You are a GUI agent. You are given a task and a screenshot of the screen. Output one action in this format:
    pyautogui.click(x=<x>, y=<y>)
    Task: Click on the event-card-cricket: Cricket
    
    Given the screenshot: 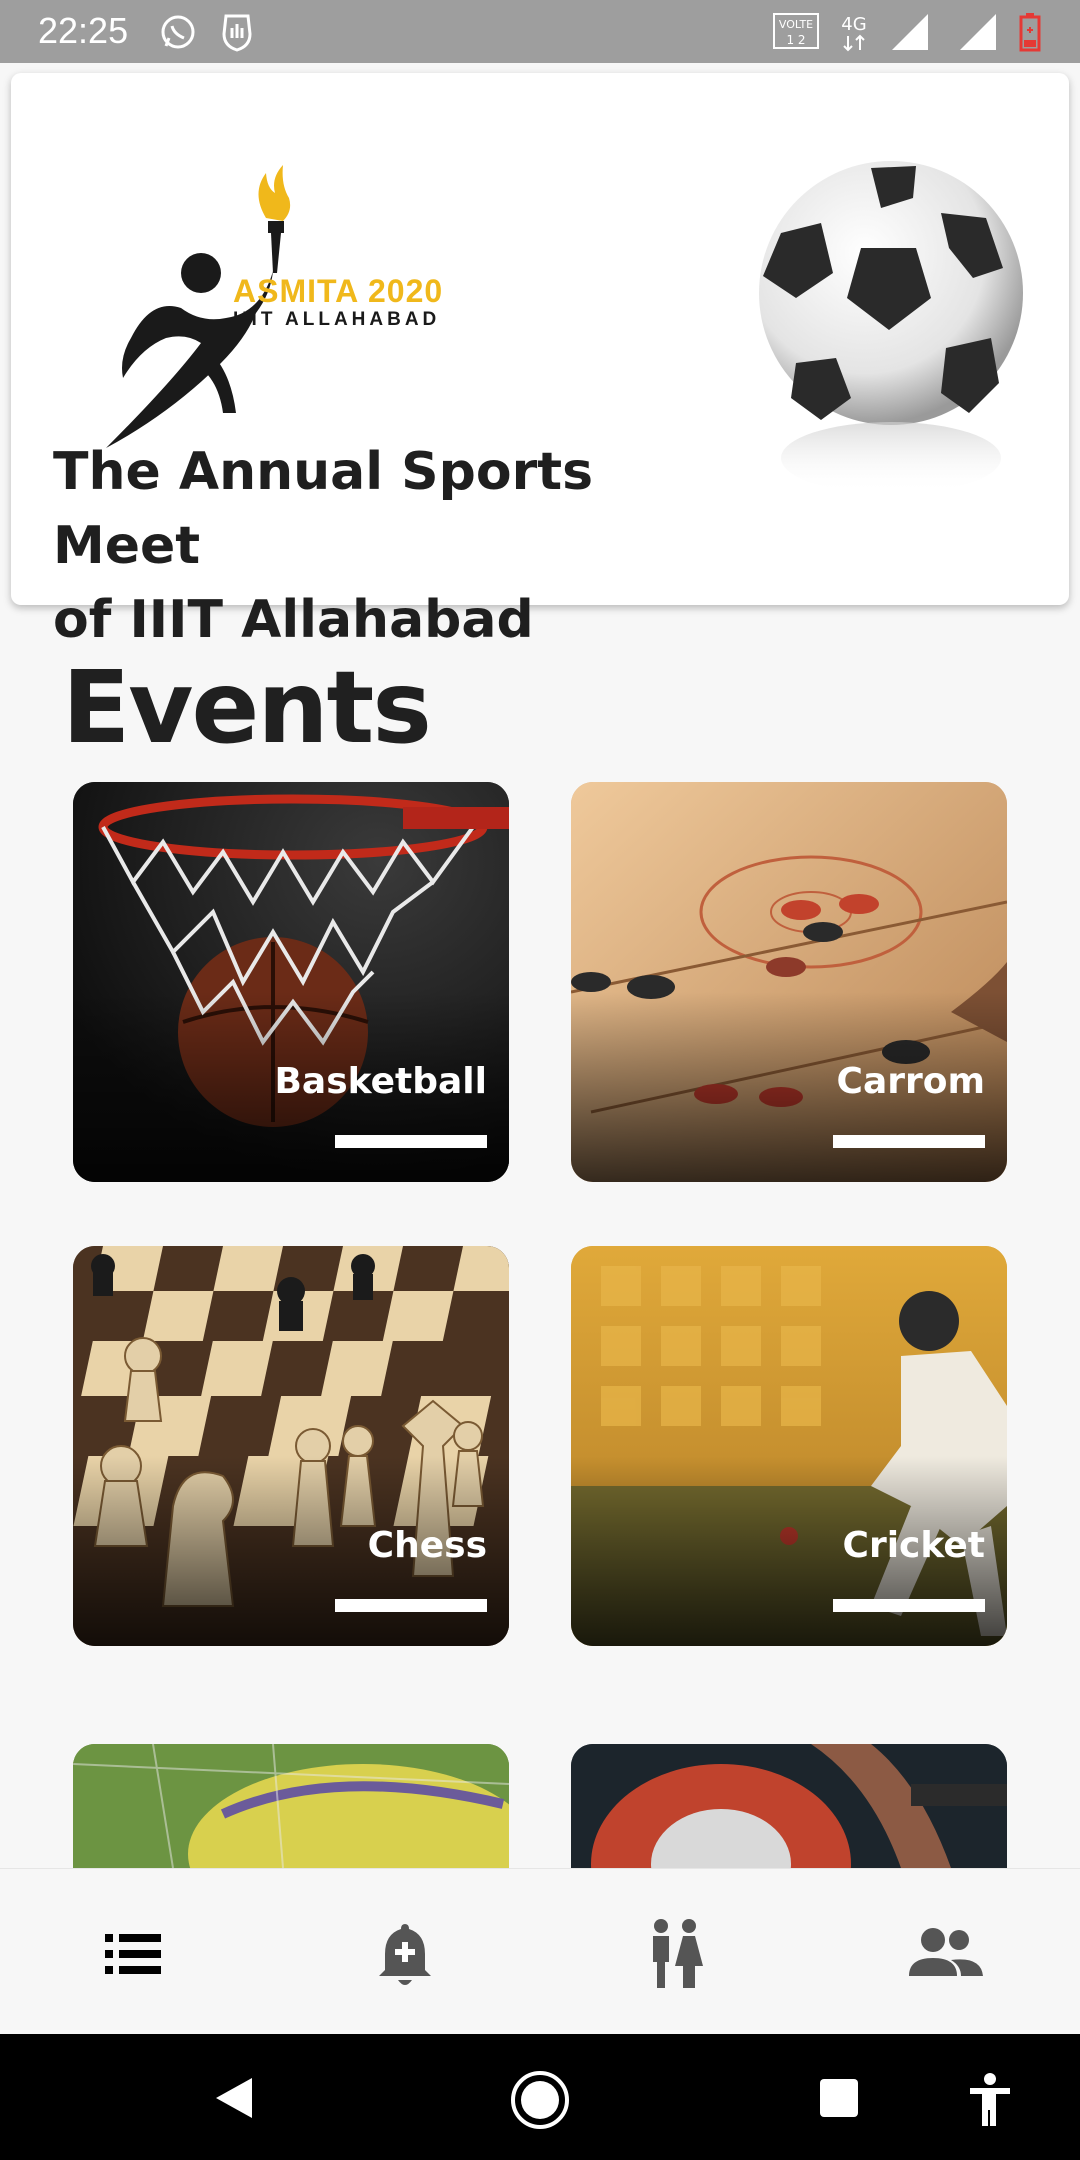 What is the action you would take?
    pyautogui.click(x=789, y=1446)
    